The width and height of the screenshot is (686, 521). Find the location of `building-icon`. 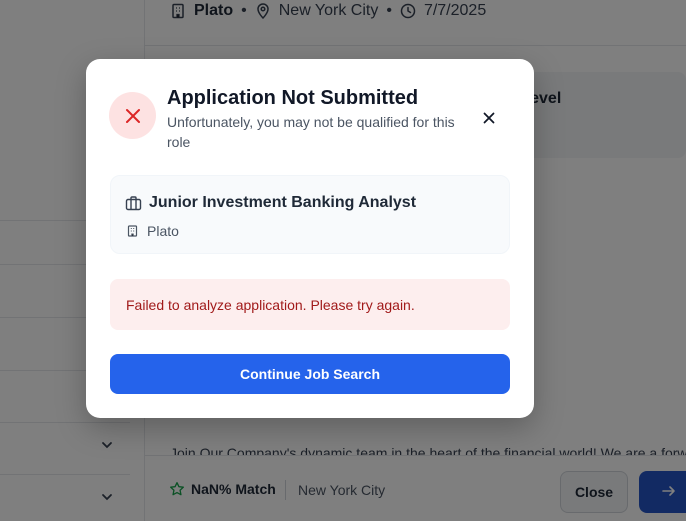

building-icon is located at coordinates (132, 231).